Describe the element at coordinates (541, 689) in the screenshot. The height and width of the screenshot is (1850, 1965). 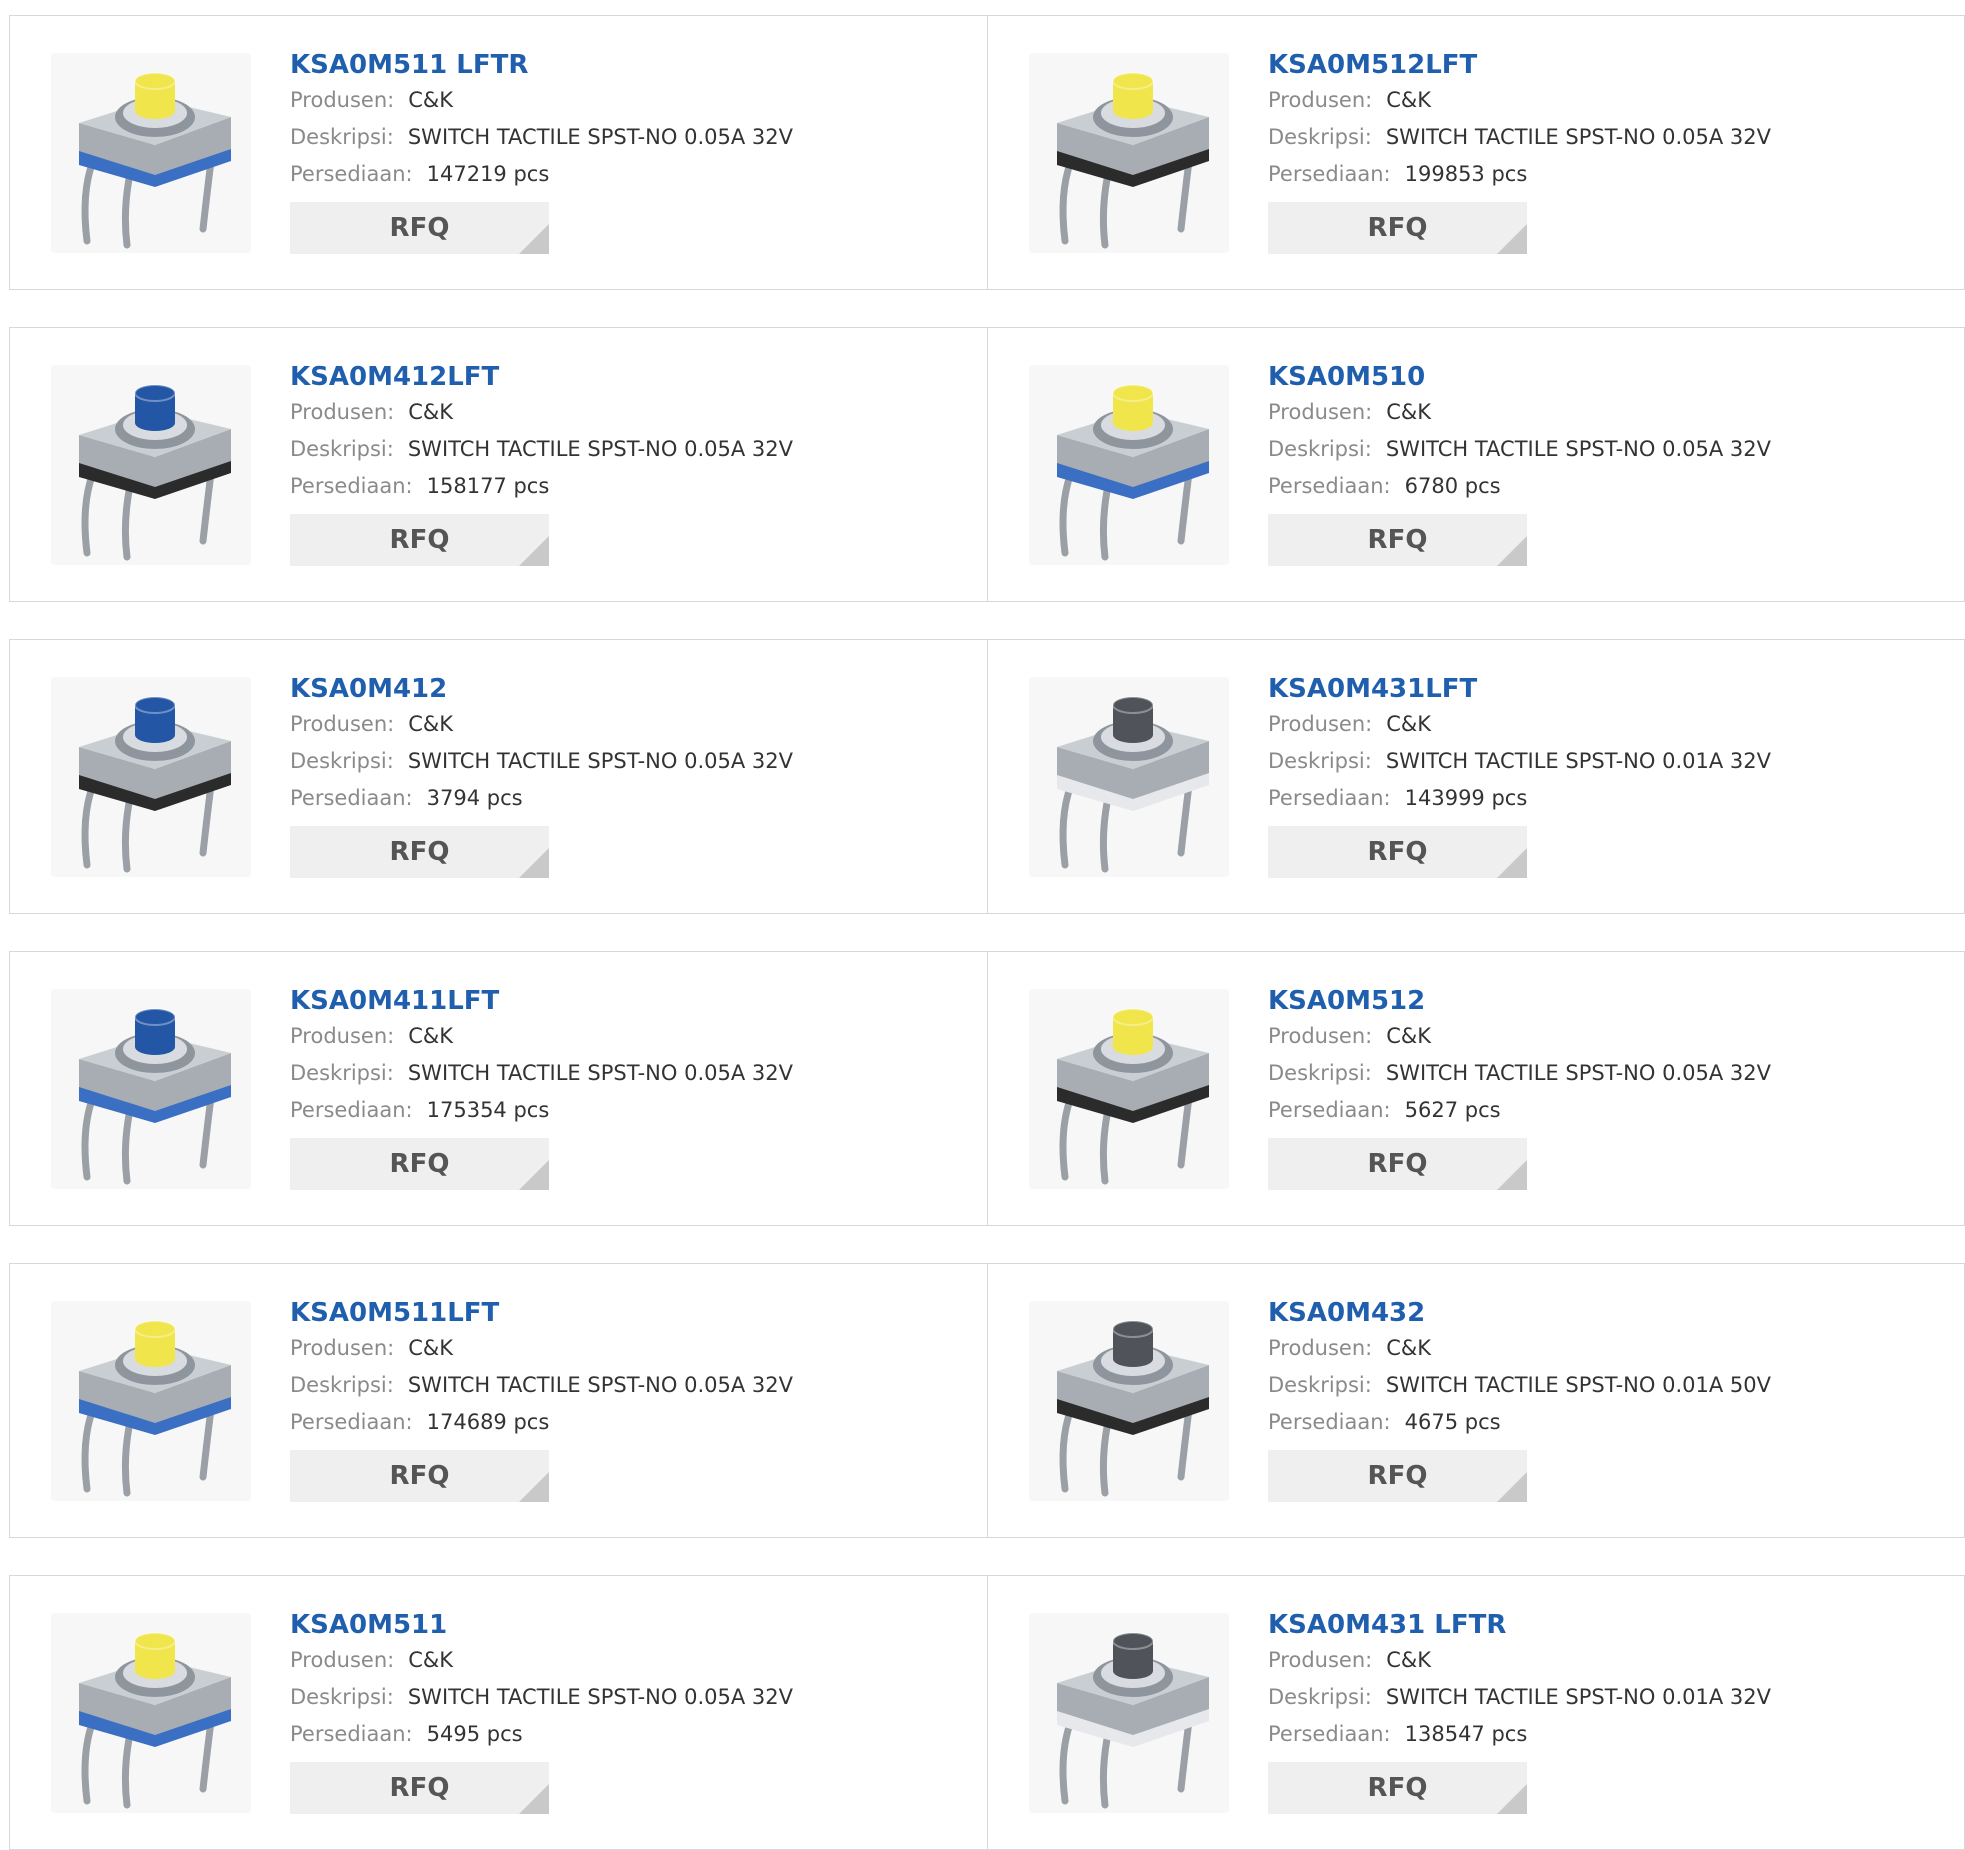
I see `part-number-link: KSA0M412` at that location.